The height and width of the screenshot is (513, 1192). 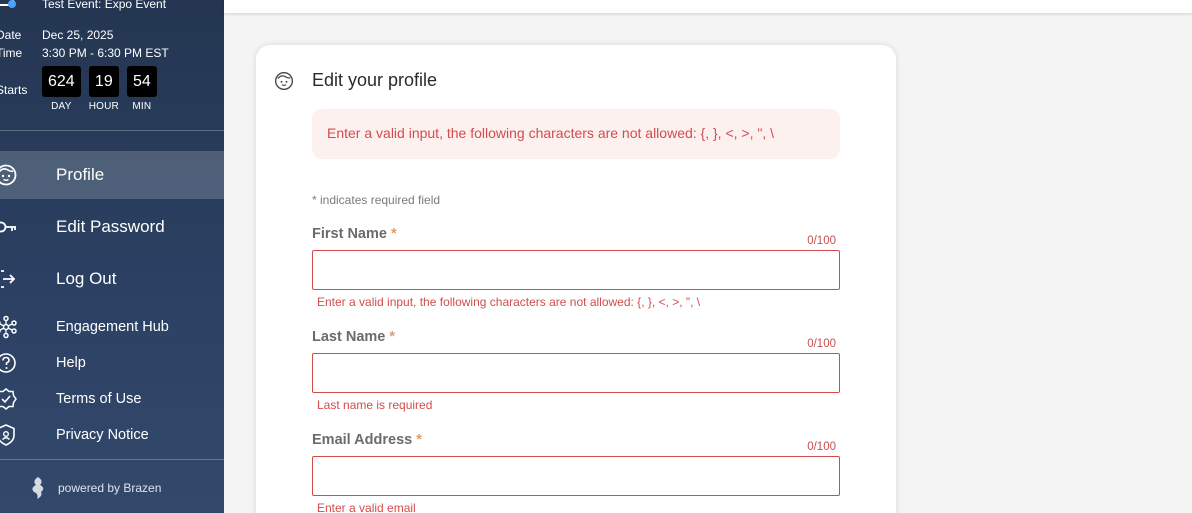 I want to click on countdown-hours-value: 19, so click(x=103, y=81).